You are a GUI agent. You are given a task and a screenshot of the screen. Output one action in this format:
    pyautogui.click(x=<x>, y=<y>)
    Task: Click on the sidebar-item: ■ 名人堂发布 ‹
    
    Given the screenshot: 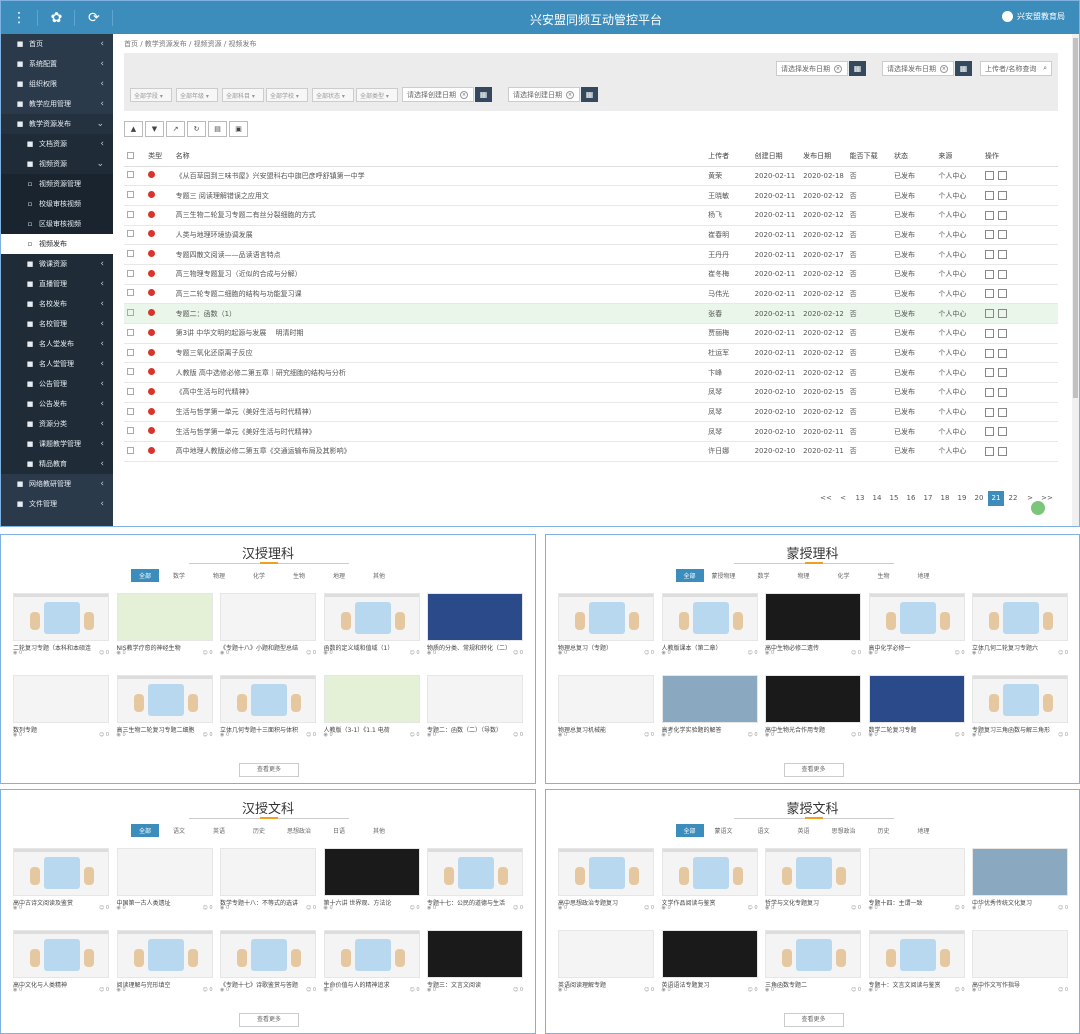 What is the action you would take?
    pyautogui.click(x=57, y=344)
    